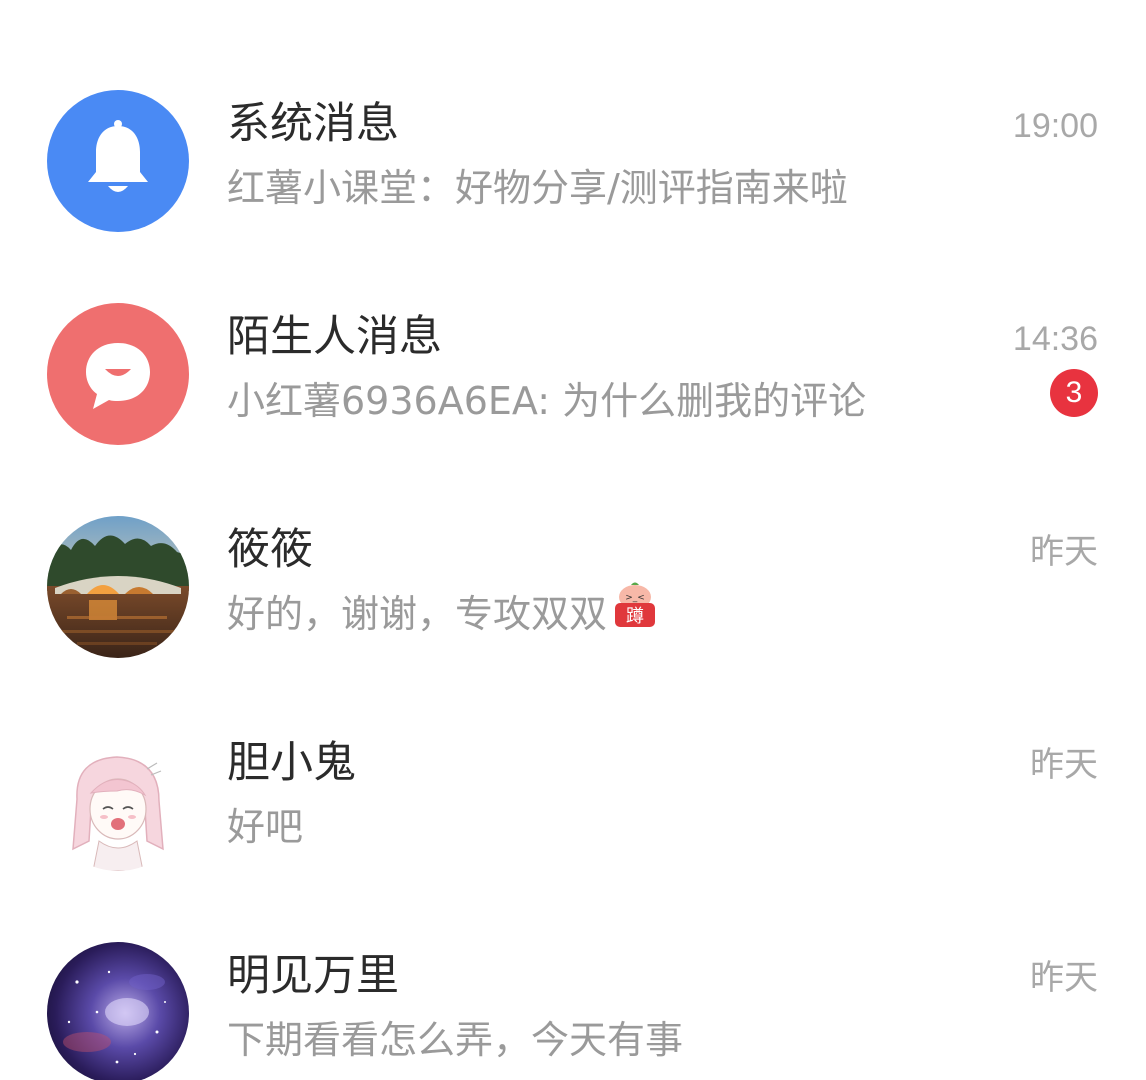 The width and height of the screenshot is (1146, 1080). I want to click on conversation-name: 明见万里, so click(313, 976).